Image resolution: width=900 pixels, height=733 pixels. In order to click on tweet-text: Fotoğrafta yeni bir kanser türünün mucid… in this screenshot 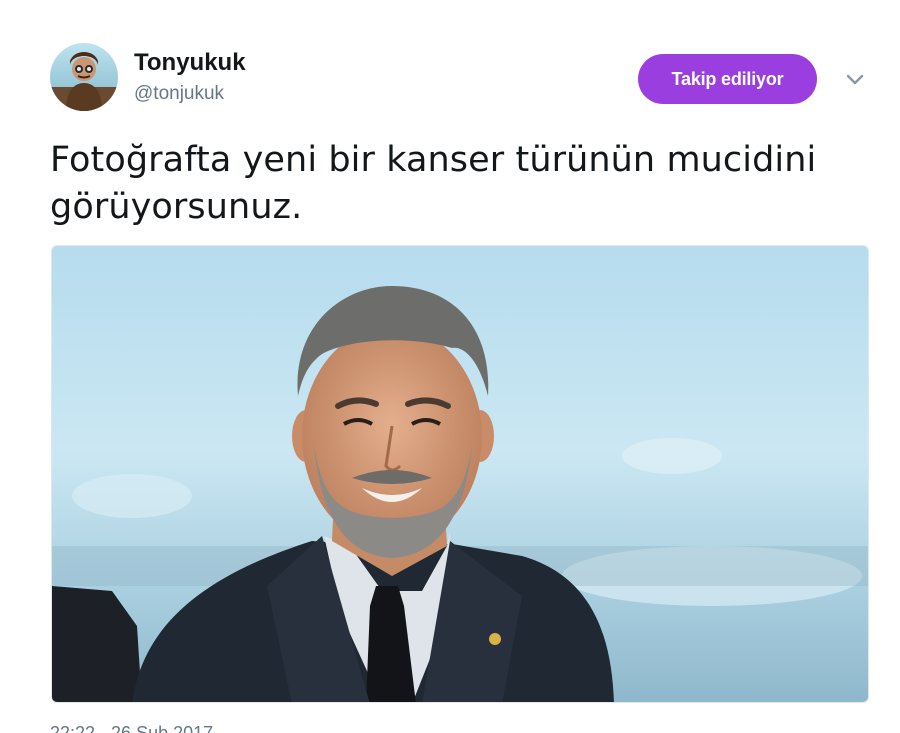, I will do `click(433, 183)`.